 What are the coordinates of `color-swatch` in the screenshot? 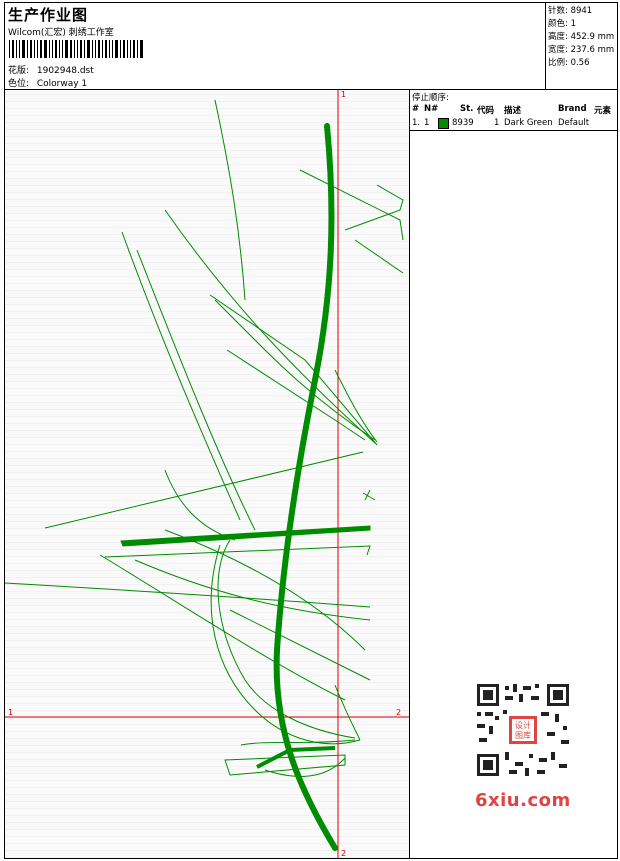 It's located at (443, 123).